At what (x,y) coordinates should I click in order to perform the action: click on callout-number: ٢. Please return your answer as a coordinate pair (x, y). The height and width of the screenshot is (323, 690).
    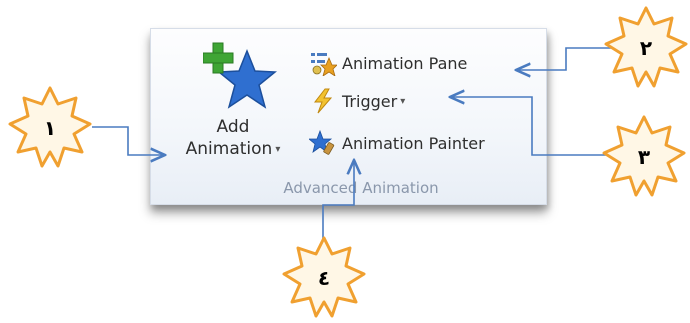
    Looking at the image, I should click on (646, 48).